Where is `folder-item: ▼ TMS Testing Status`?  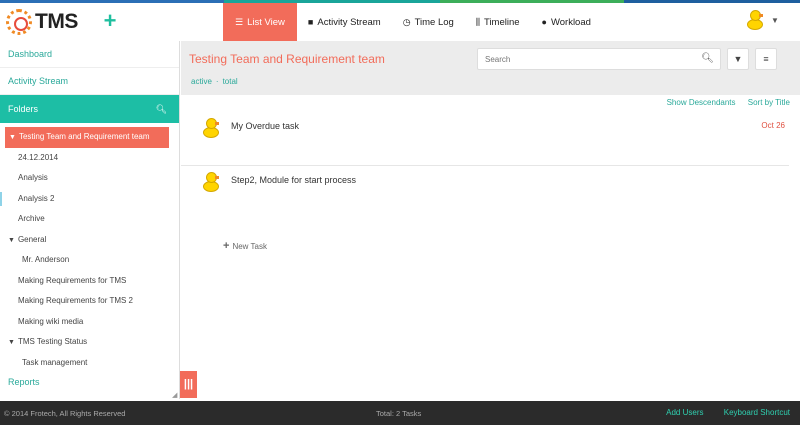
folder-item: ▼ TMS Testing Status is located at coordinates (89, 342).